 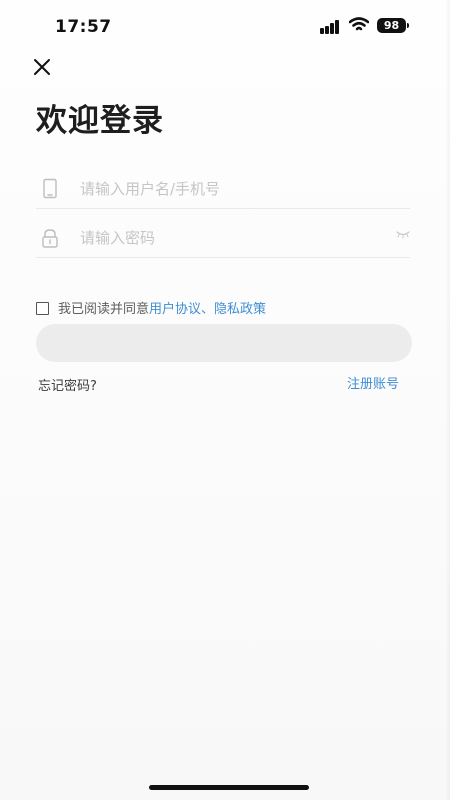 What do you see at coordinates (67, 384) in the screenshot?
I see `forgot-password-link: 忘记密码?` at bounding box center [67, 384].